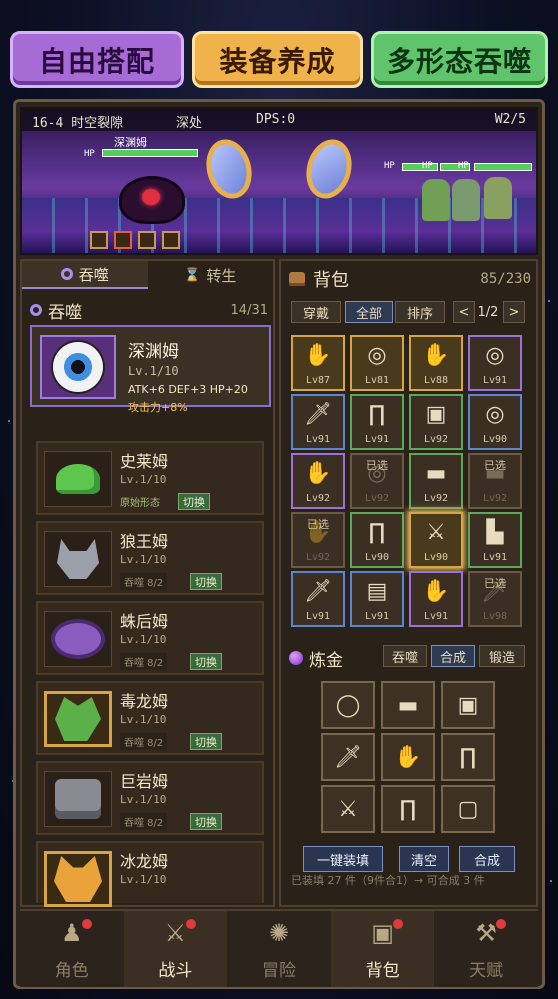  I want to click on bag-item-slot: ◎ Lv81, so click(377, 363).